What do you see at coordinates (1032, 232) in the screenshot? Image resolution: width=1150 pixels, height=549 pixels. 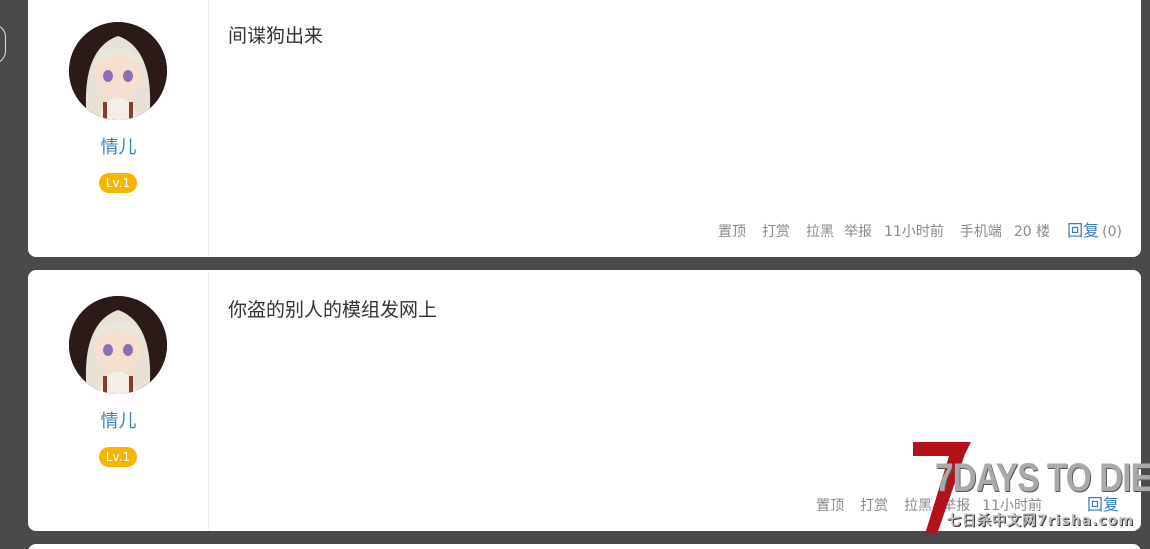 I see `floor-number: 20 楼` at bounding box center [1032, 232].